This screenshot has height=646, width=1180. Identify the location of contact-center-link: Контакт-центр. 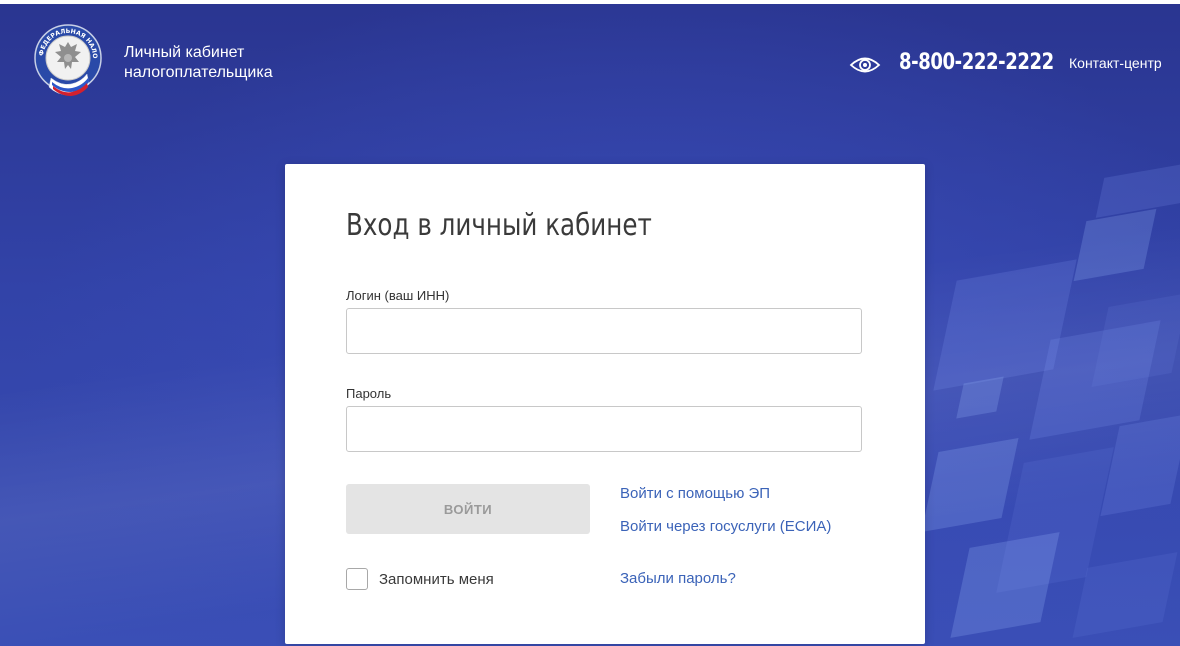
(1115, 63).